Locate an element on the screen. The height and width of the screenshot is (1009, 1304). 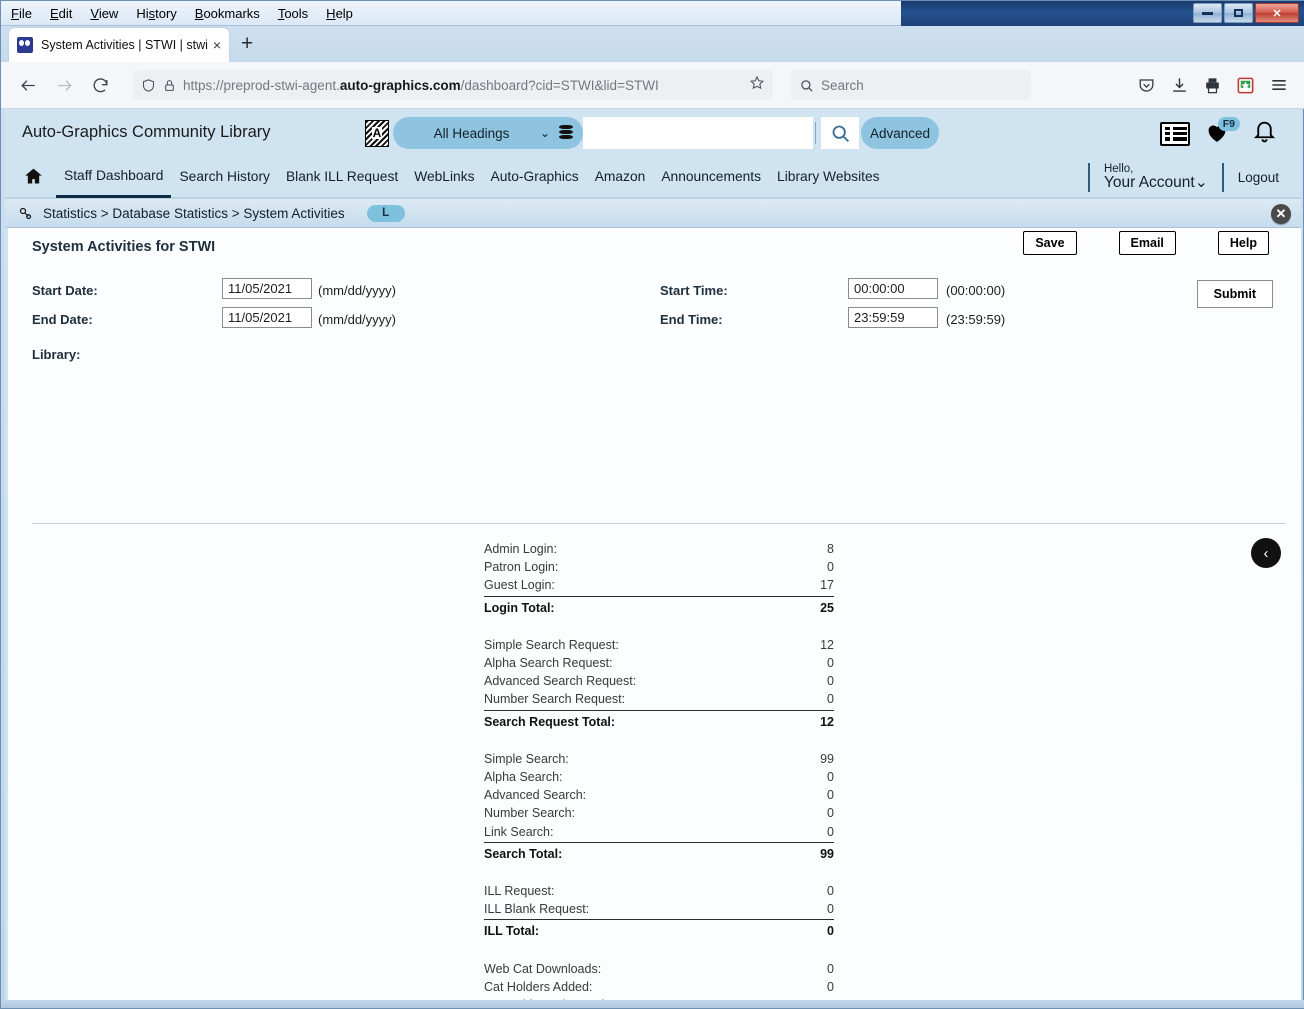
download-icon is located at coordinates (1179, 85).